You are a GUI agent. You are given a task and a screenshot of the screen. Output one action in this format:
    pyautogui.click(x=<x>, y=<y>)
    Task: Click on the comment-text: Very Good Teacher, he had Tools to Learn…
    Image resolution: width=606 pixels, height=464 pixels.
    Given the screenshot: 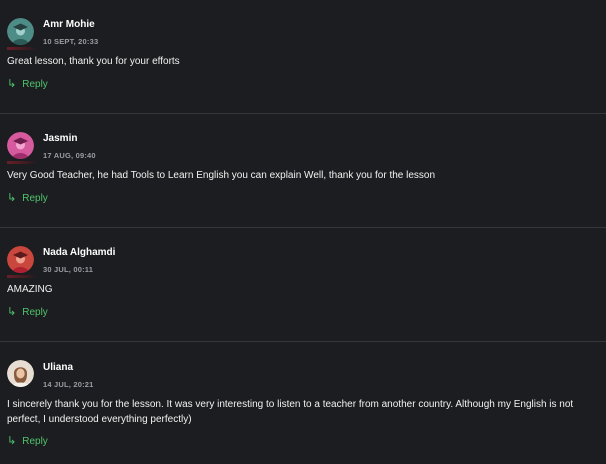 What is the action you would take?
    pyautogui.click(x=221, y=175)
    